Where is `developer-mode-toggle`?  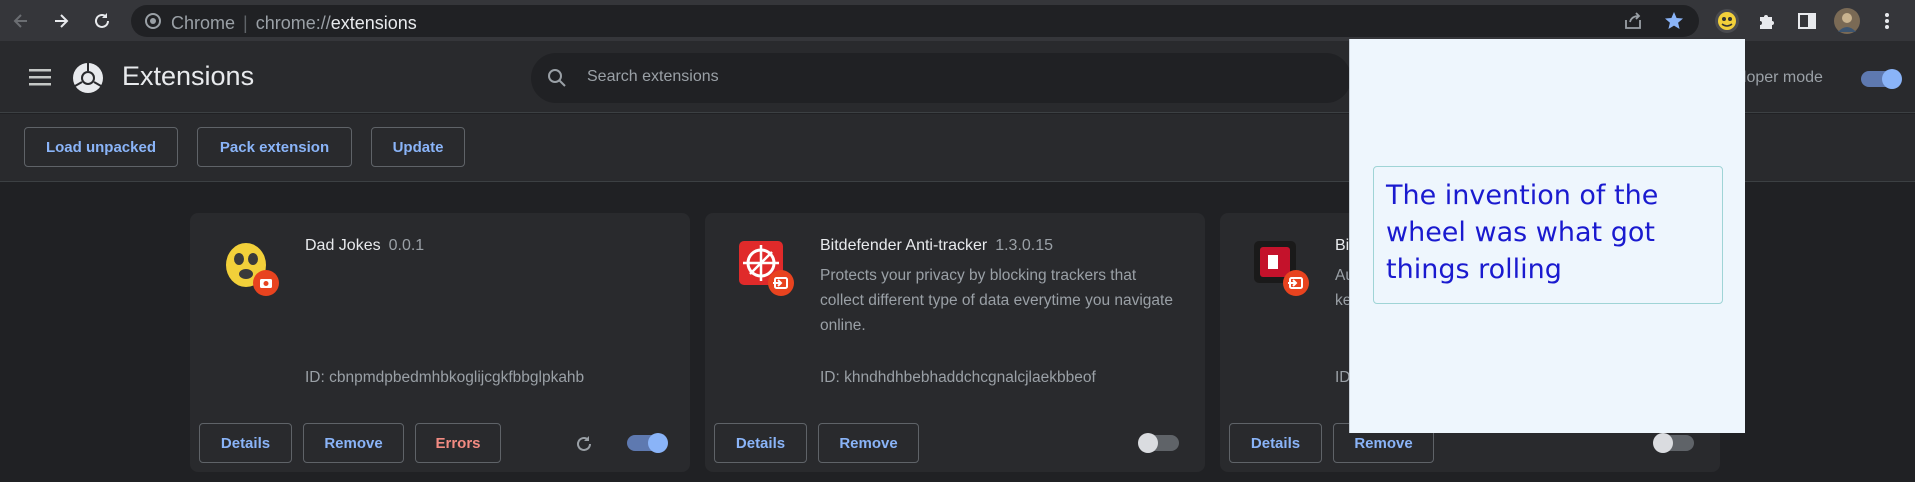 developer-mode-toggle is located at coordinates (1881, 79).